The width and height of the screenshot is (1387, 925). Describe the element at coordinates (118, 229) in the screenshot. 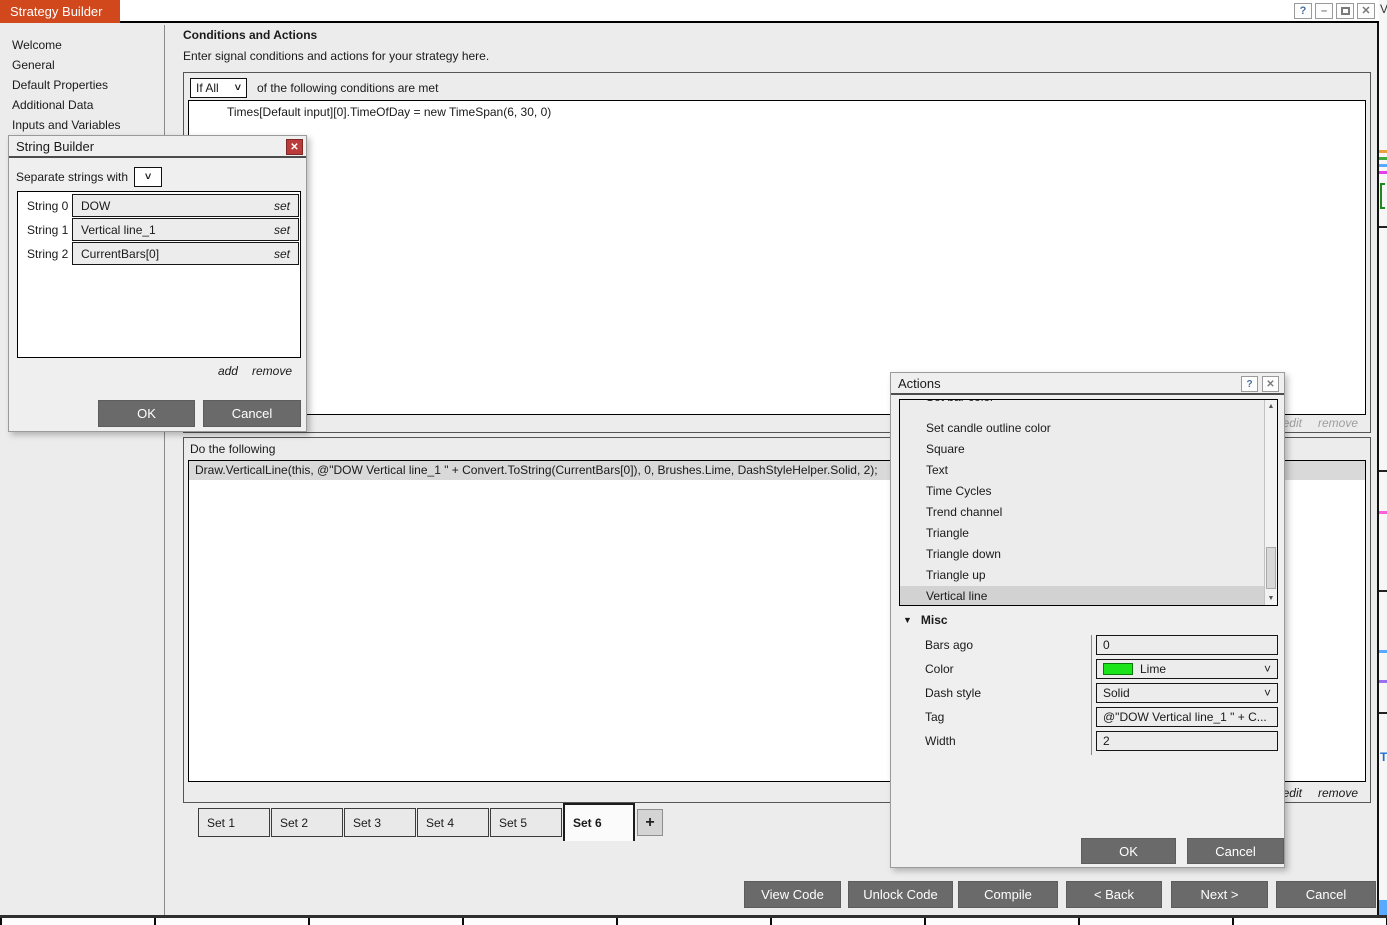

I see `string-1-value: Vertical line_1` at that location.